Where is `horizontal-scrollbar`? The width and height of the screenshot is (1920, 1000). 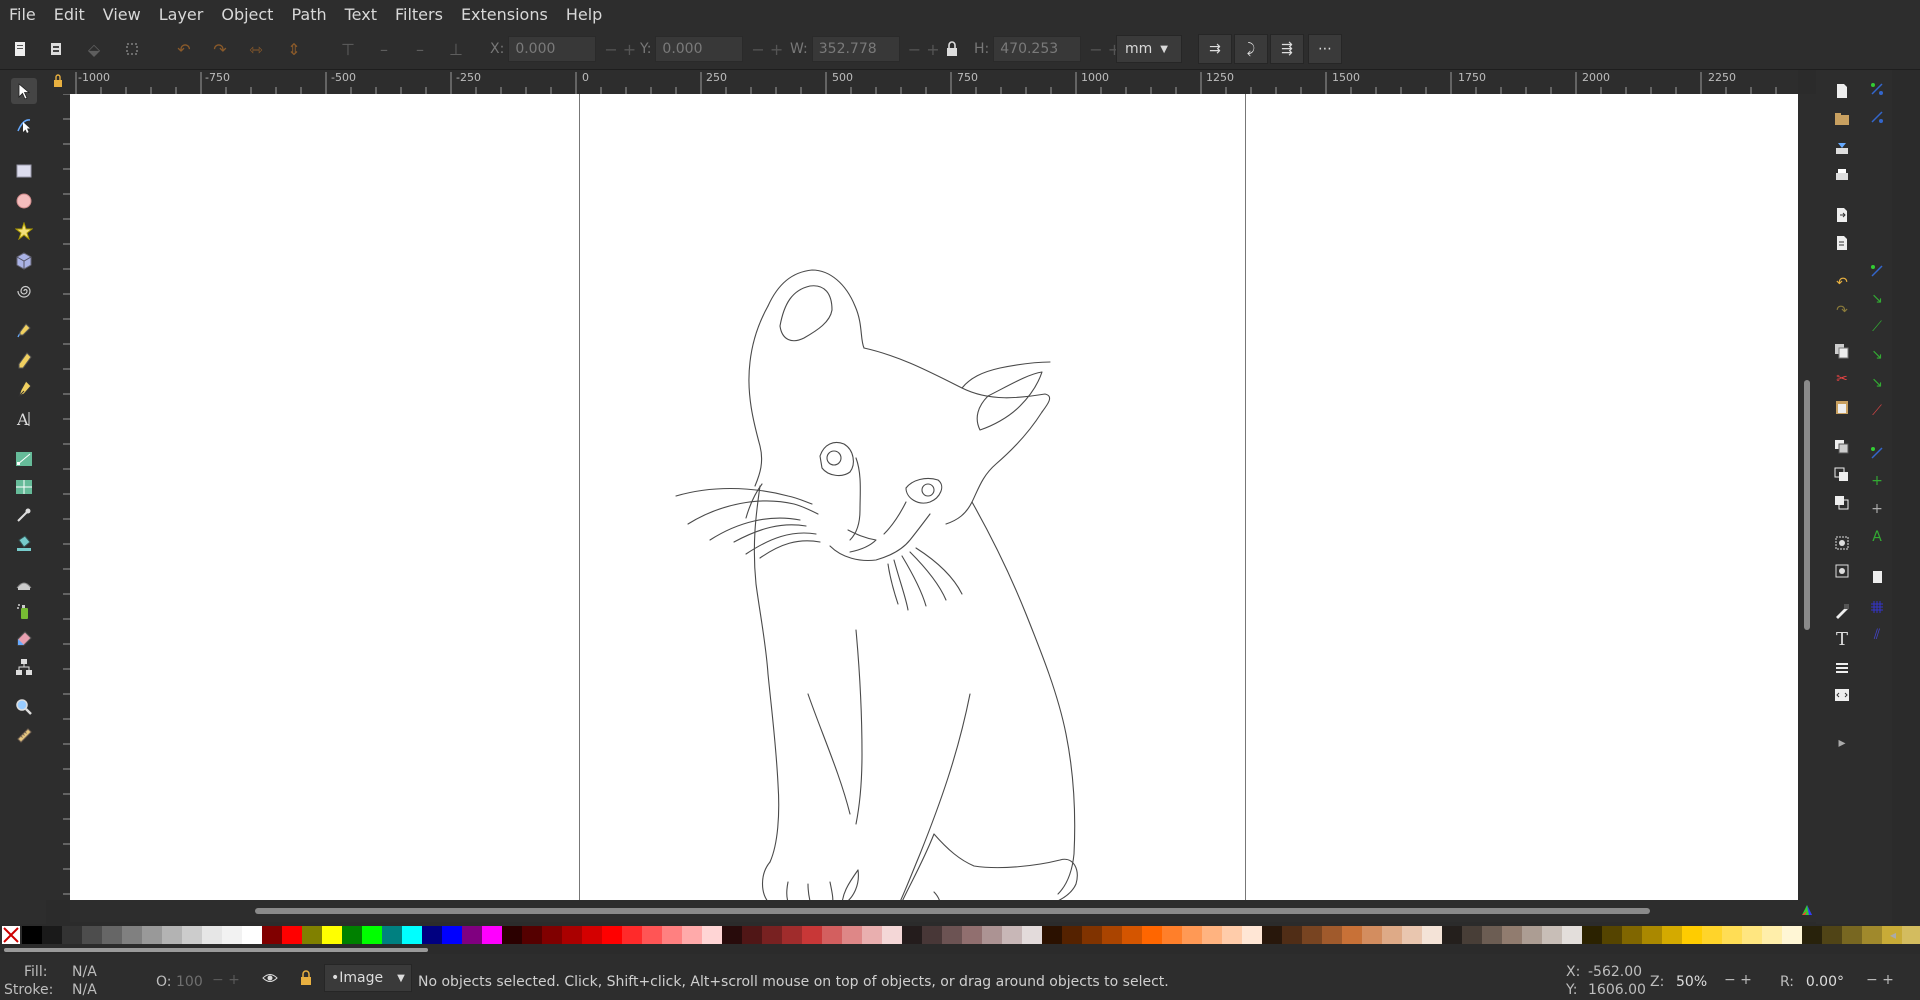
horizontal-scrollbar is located at coordinates (943, 911).